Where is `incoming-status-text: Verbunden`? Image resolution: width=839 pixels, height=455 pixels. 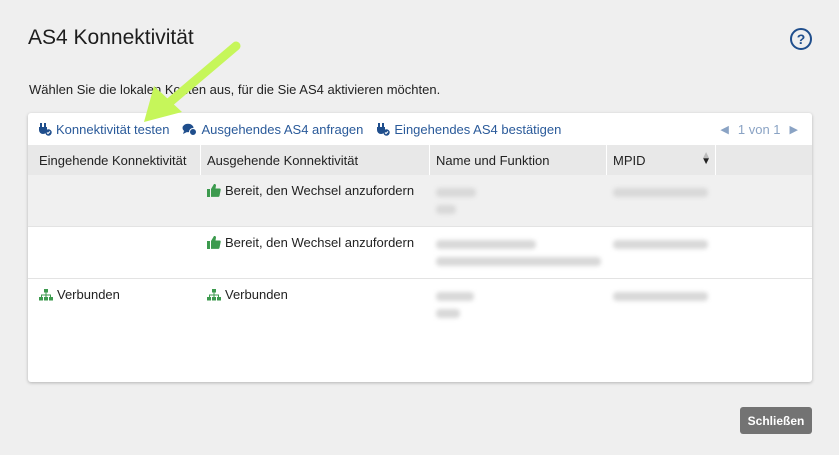
incoming-status-text: Verbunden is located at coordinates (88, 294).